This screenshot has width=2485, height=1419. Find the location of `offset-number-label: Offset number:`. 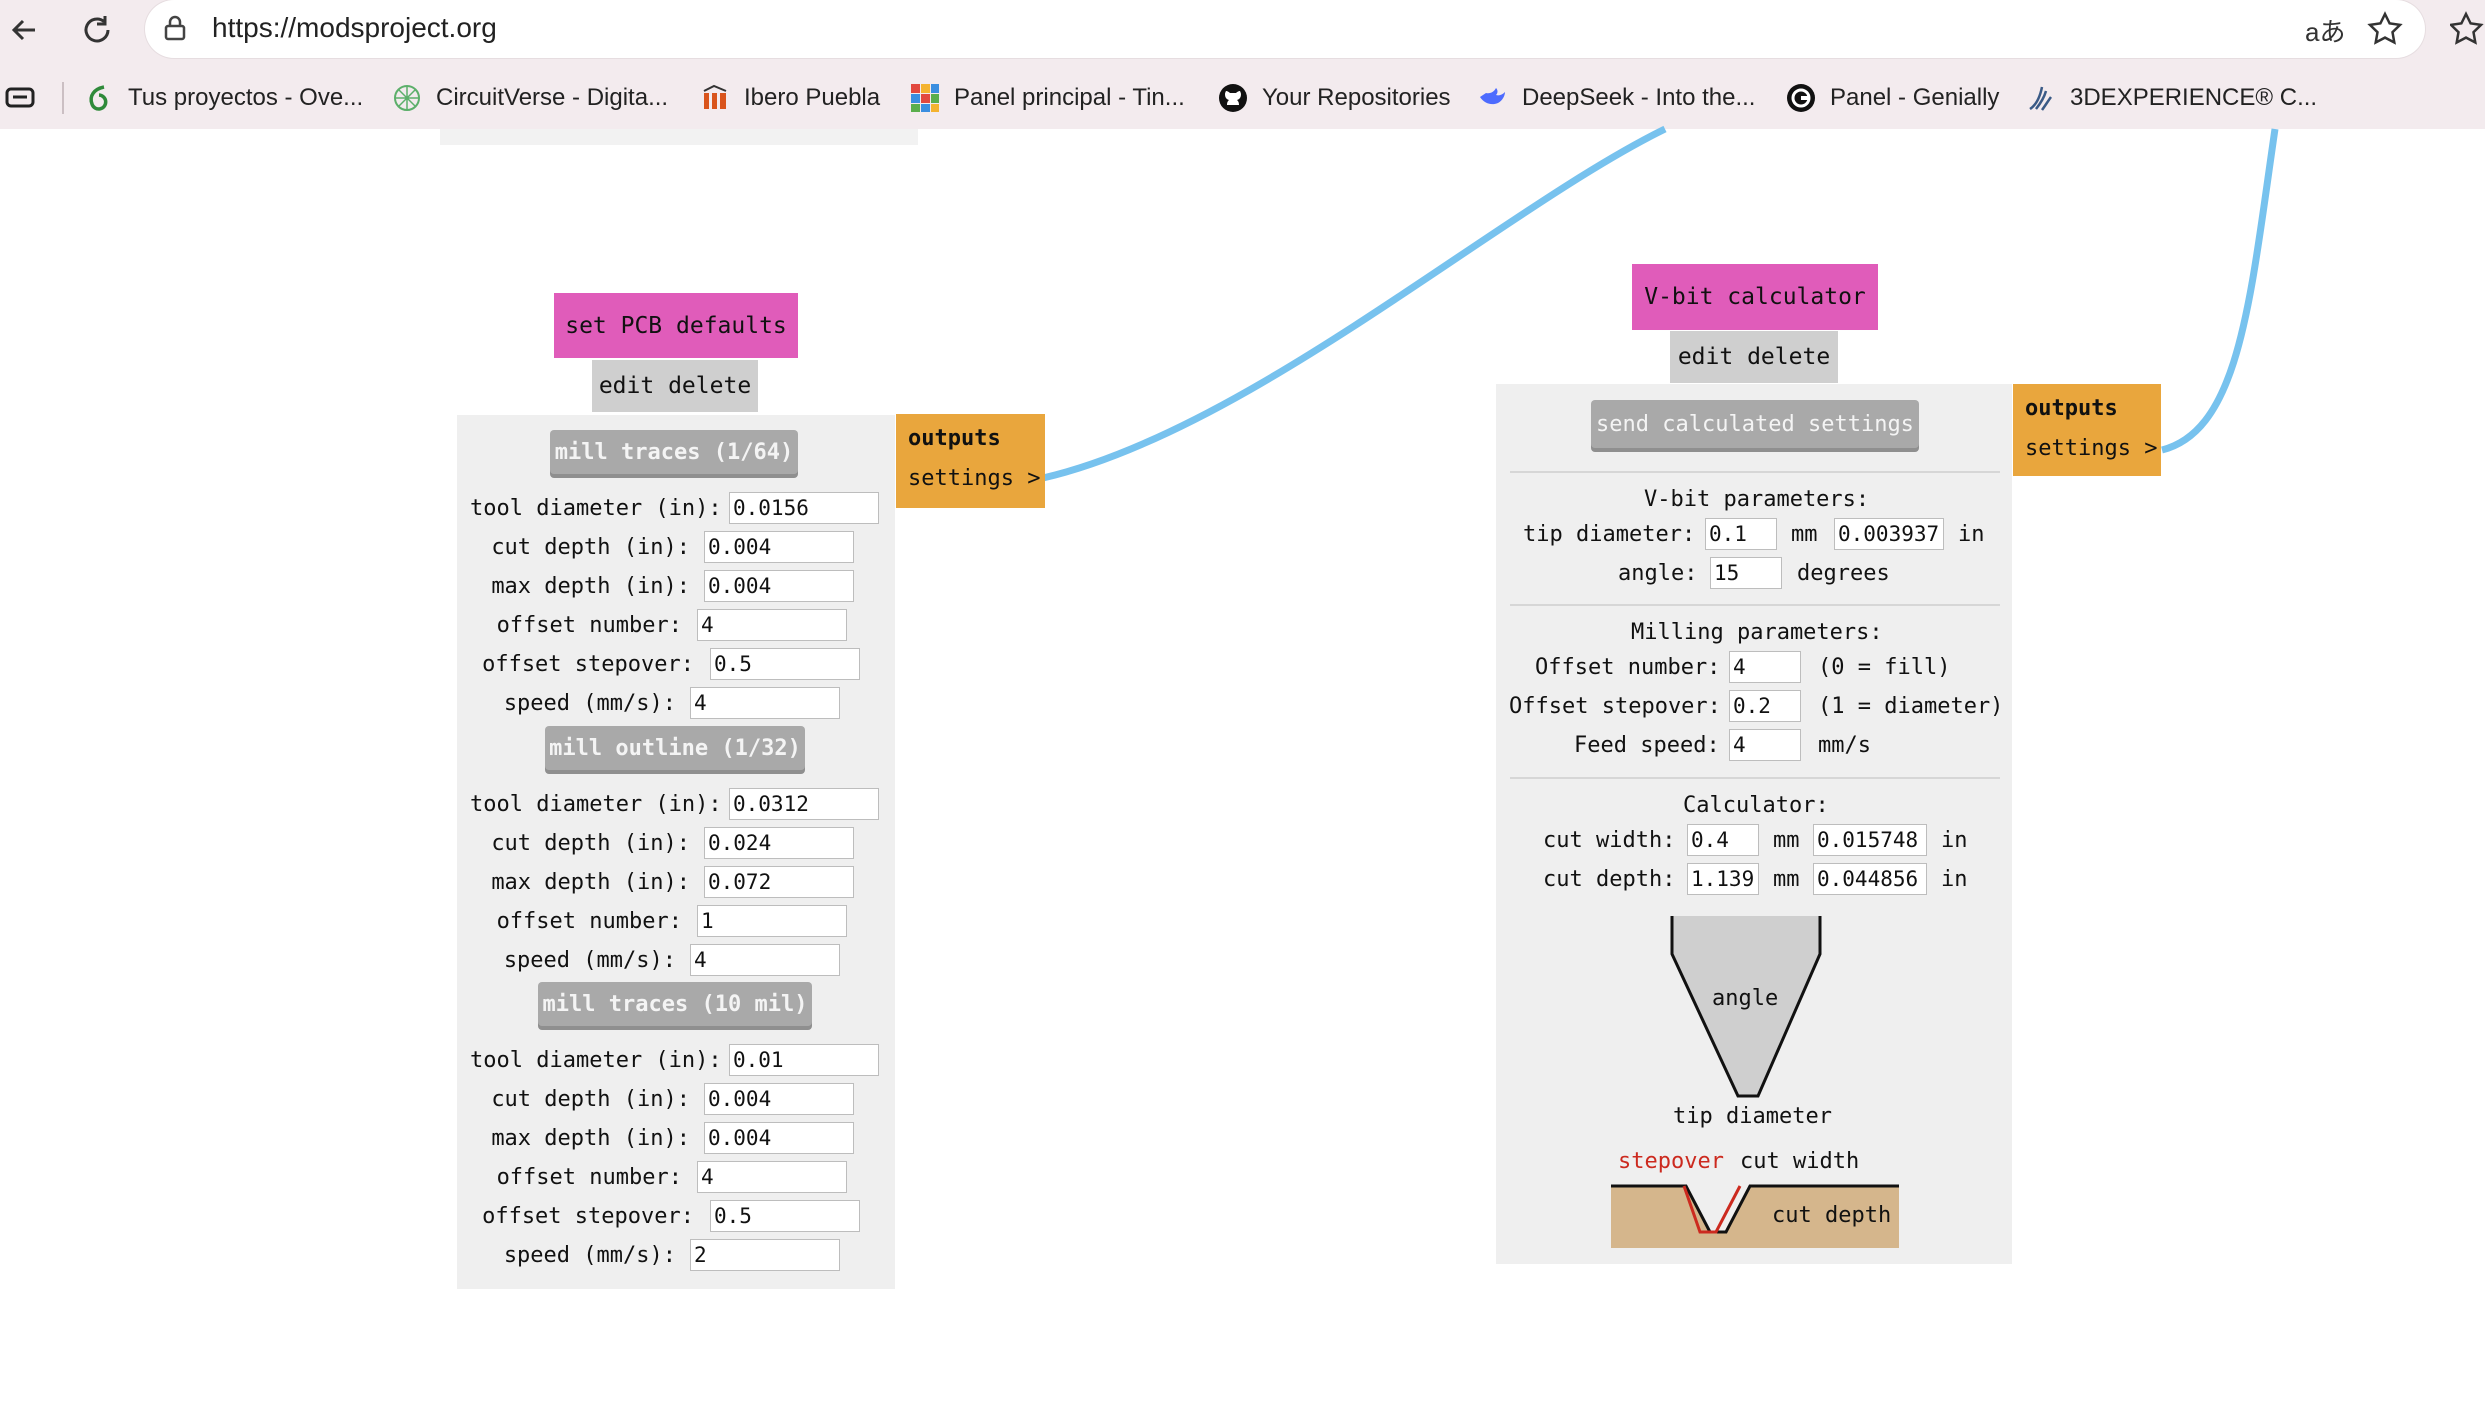

offset-number-label: Offset number: is located at coordinates (1628, 667).